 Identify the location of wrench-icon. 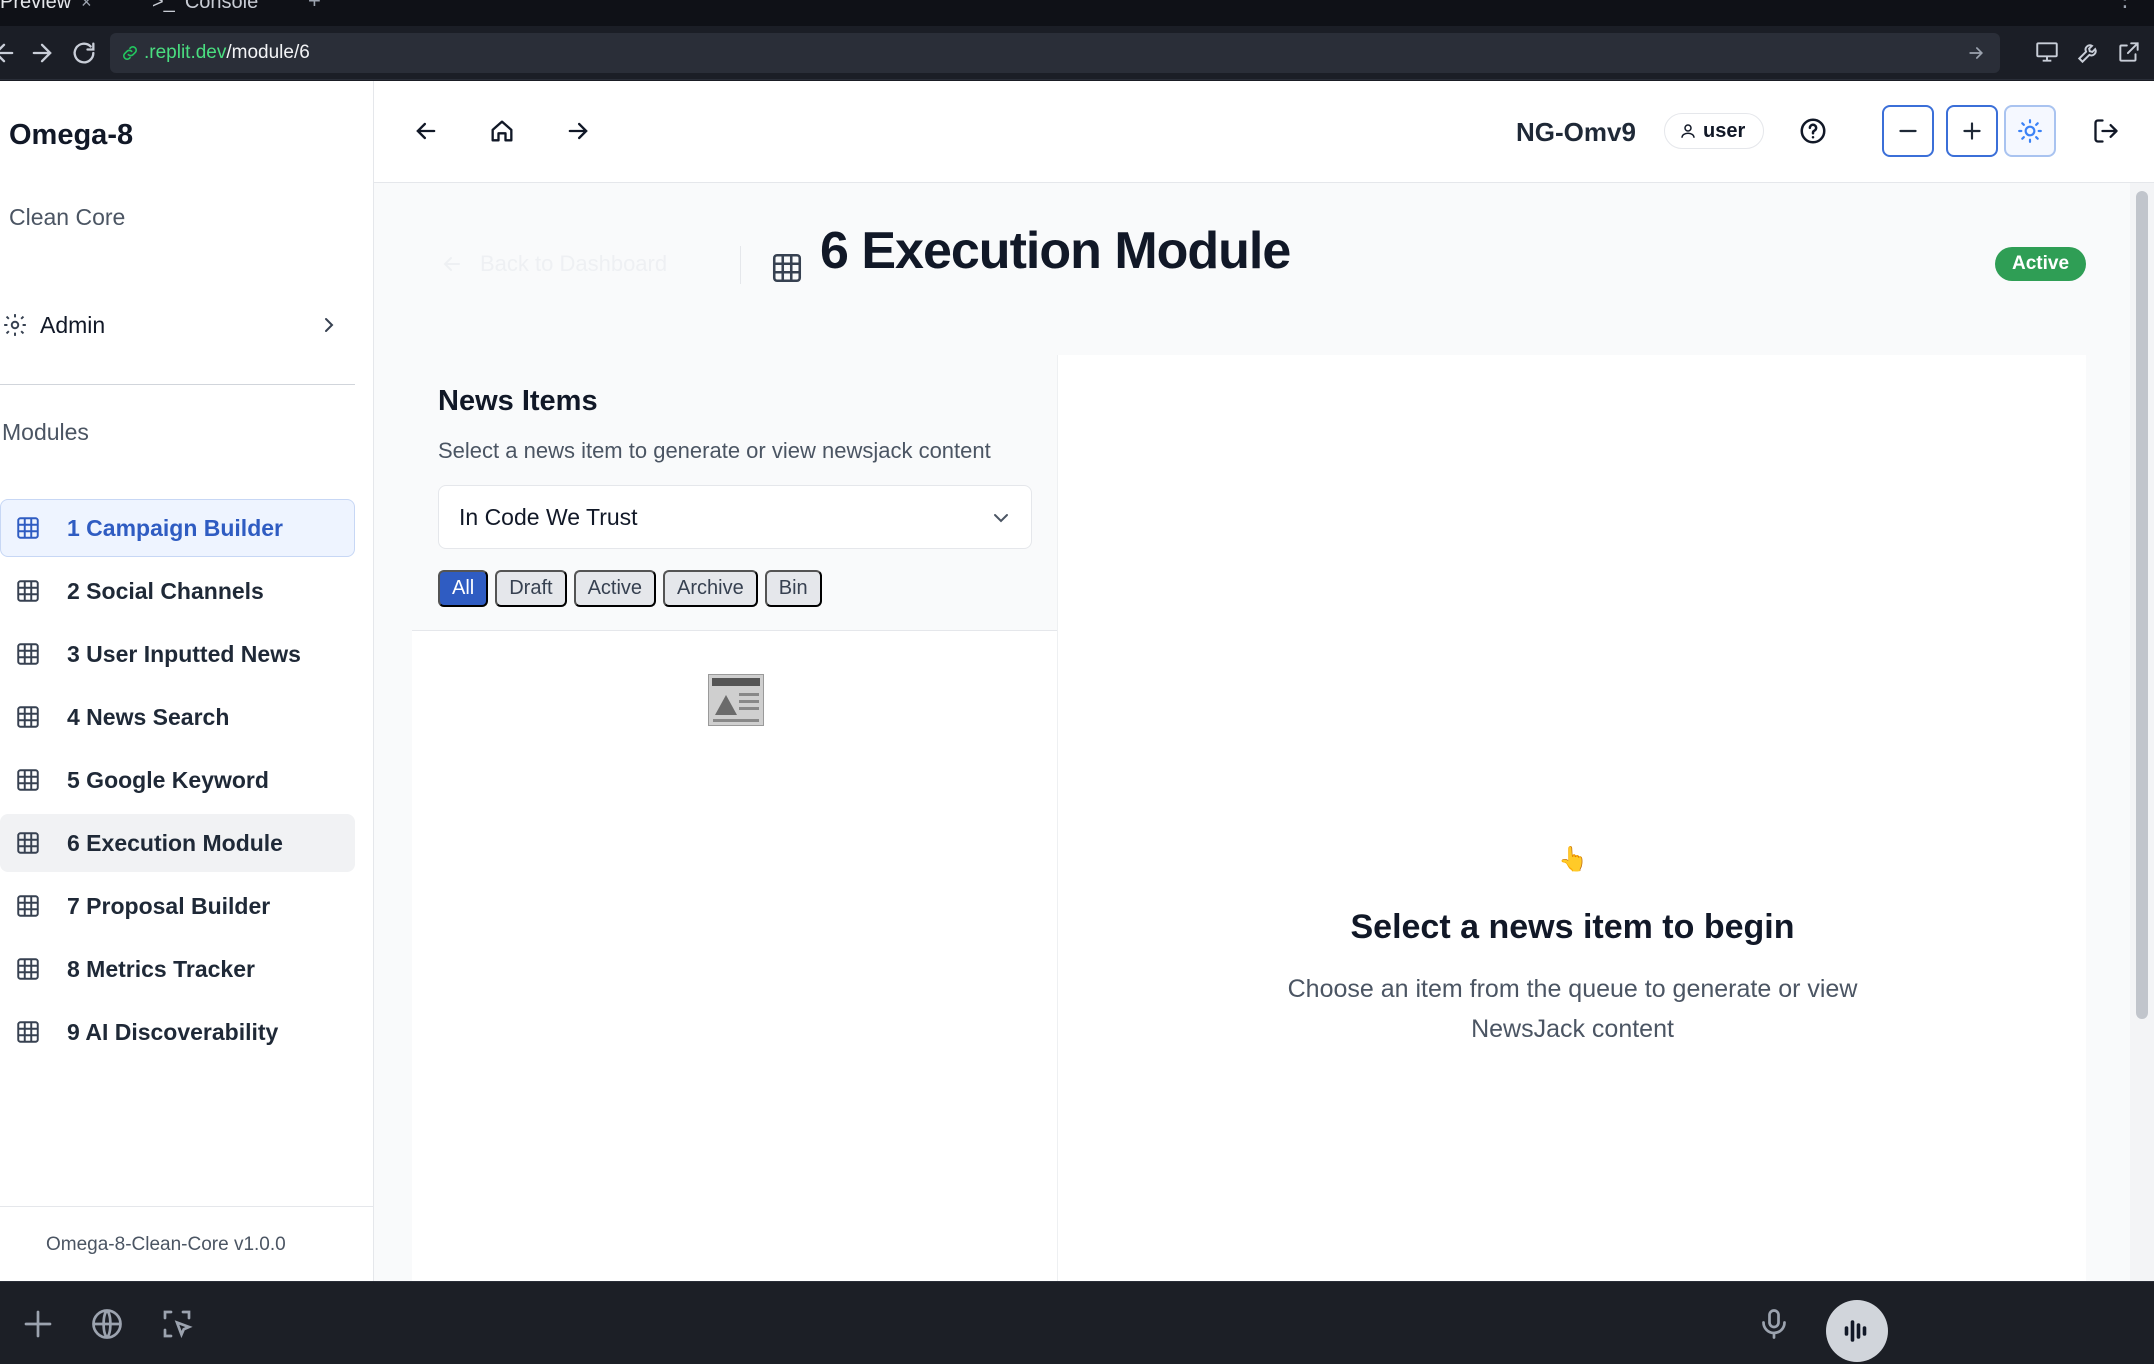
(2089, 52).